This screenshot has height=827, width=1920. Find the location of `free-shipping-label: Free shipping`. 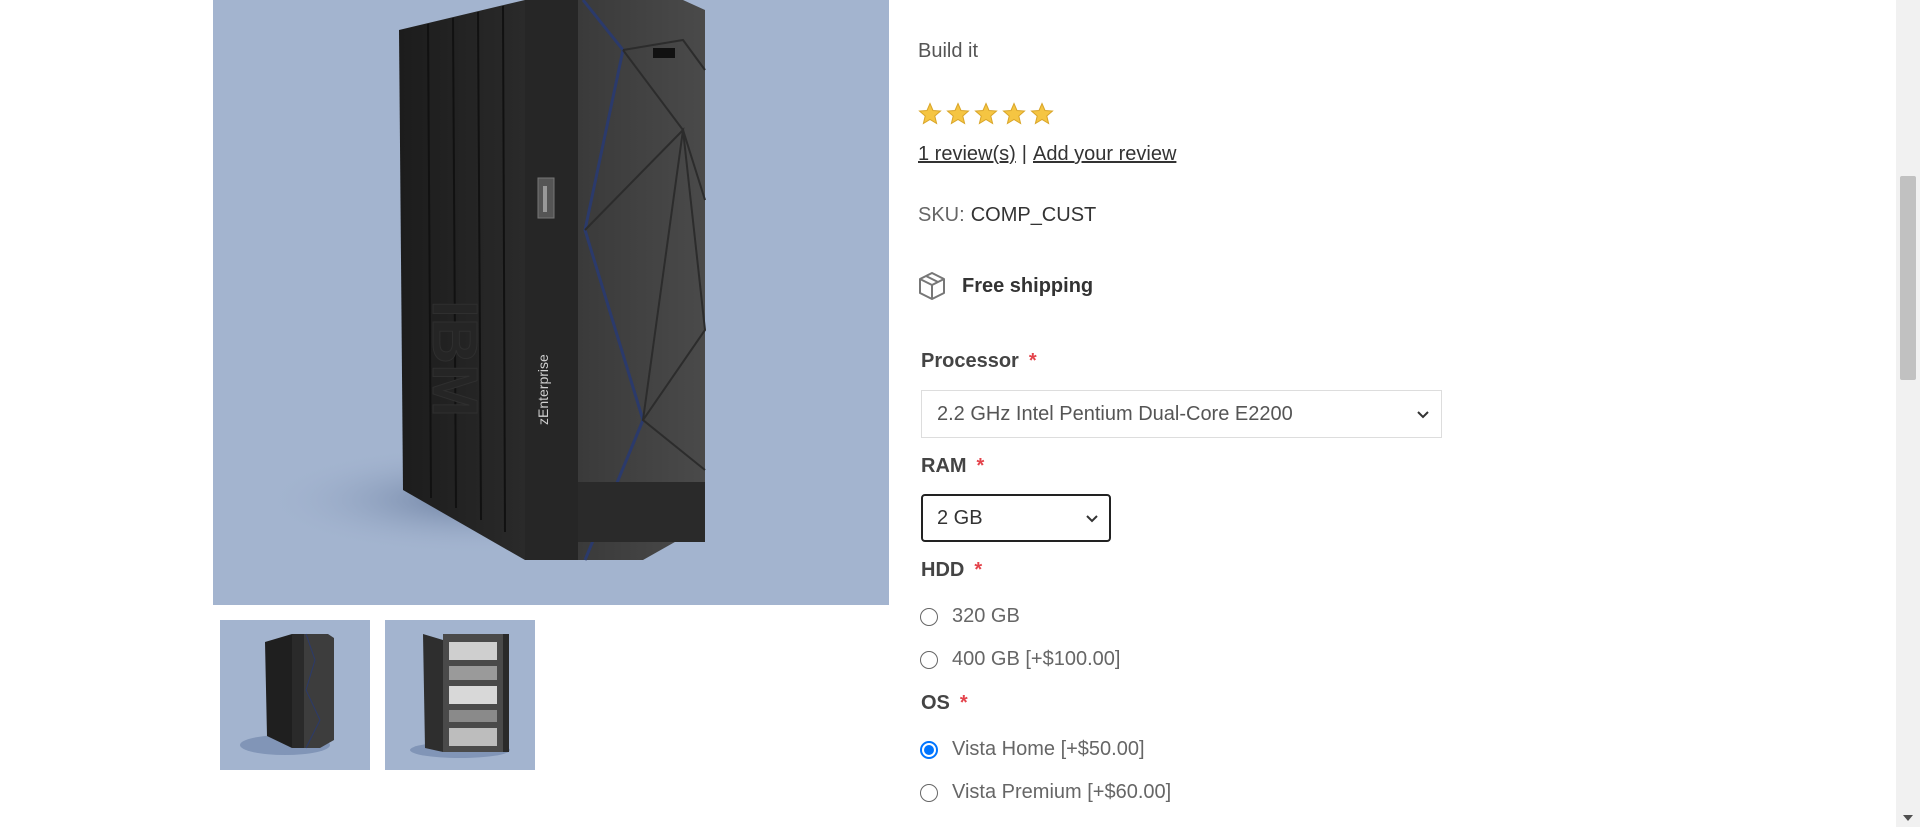

free-shipping-label: Free shipping is located at coordinates (1028, 285).